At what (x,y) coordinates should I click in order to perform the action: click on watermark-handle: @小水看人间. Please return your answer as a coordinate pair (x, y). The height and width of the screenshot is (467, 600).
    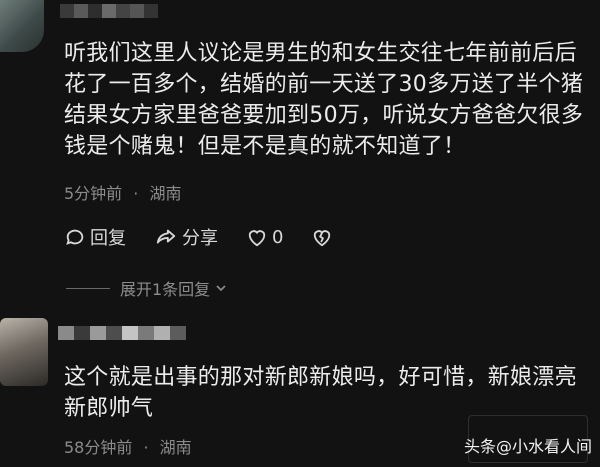
    Looking at the image, I should click on (543, 446).